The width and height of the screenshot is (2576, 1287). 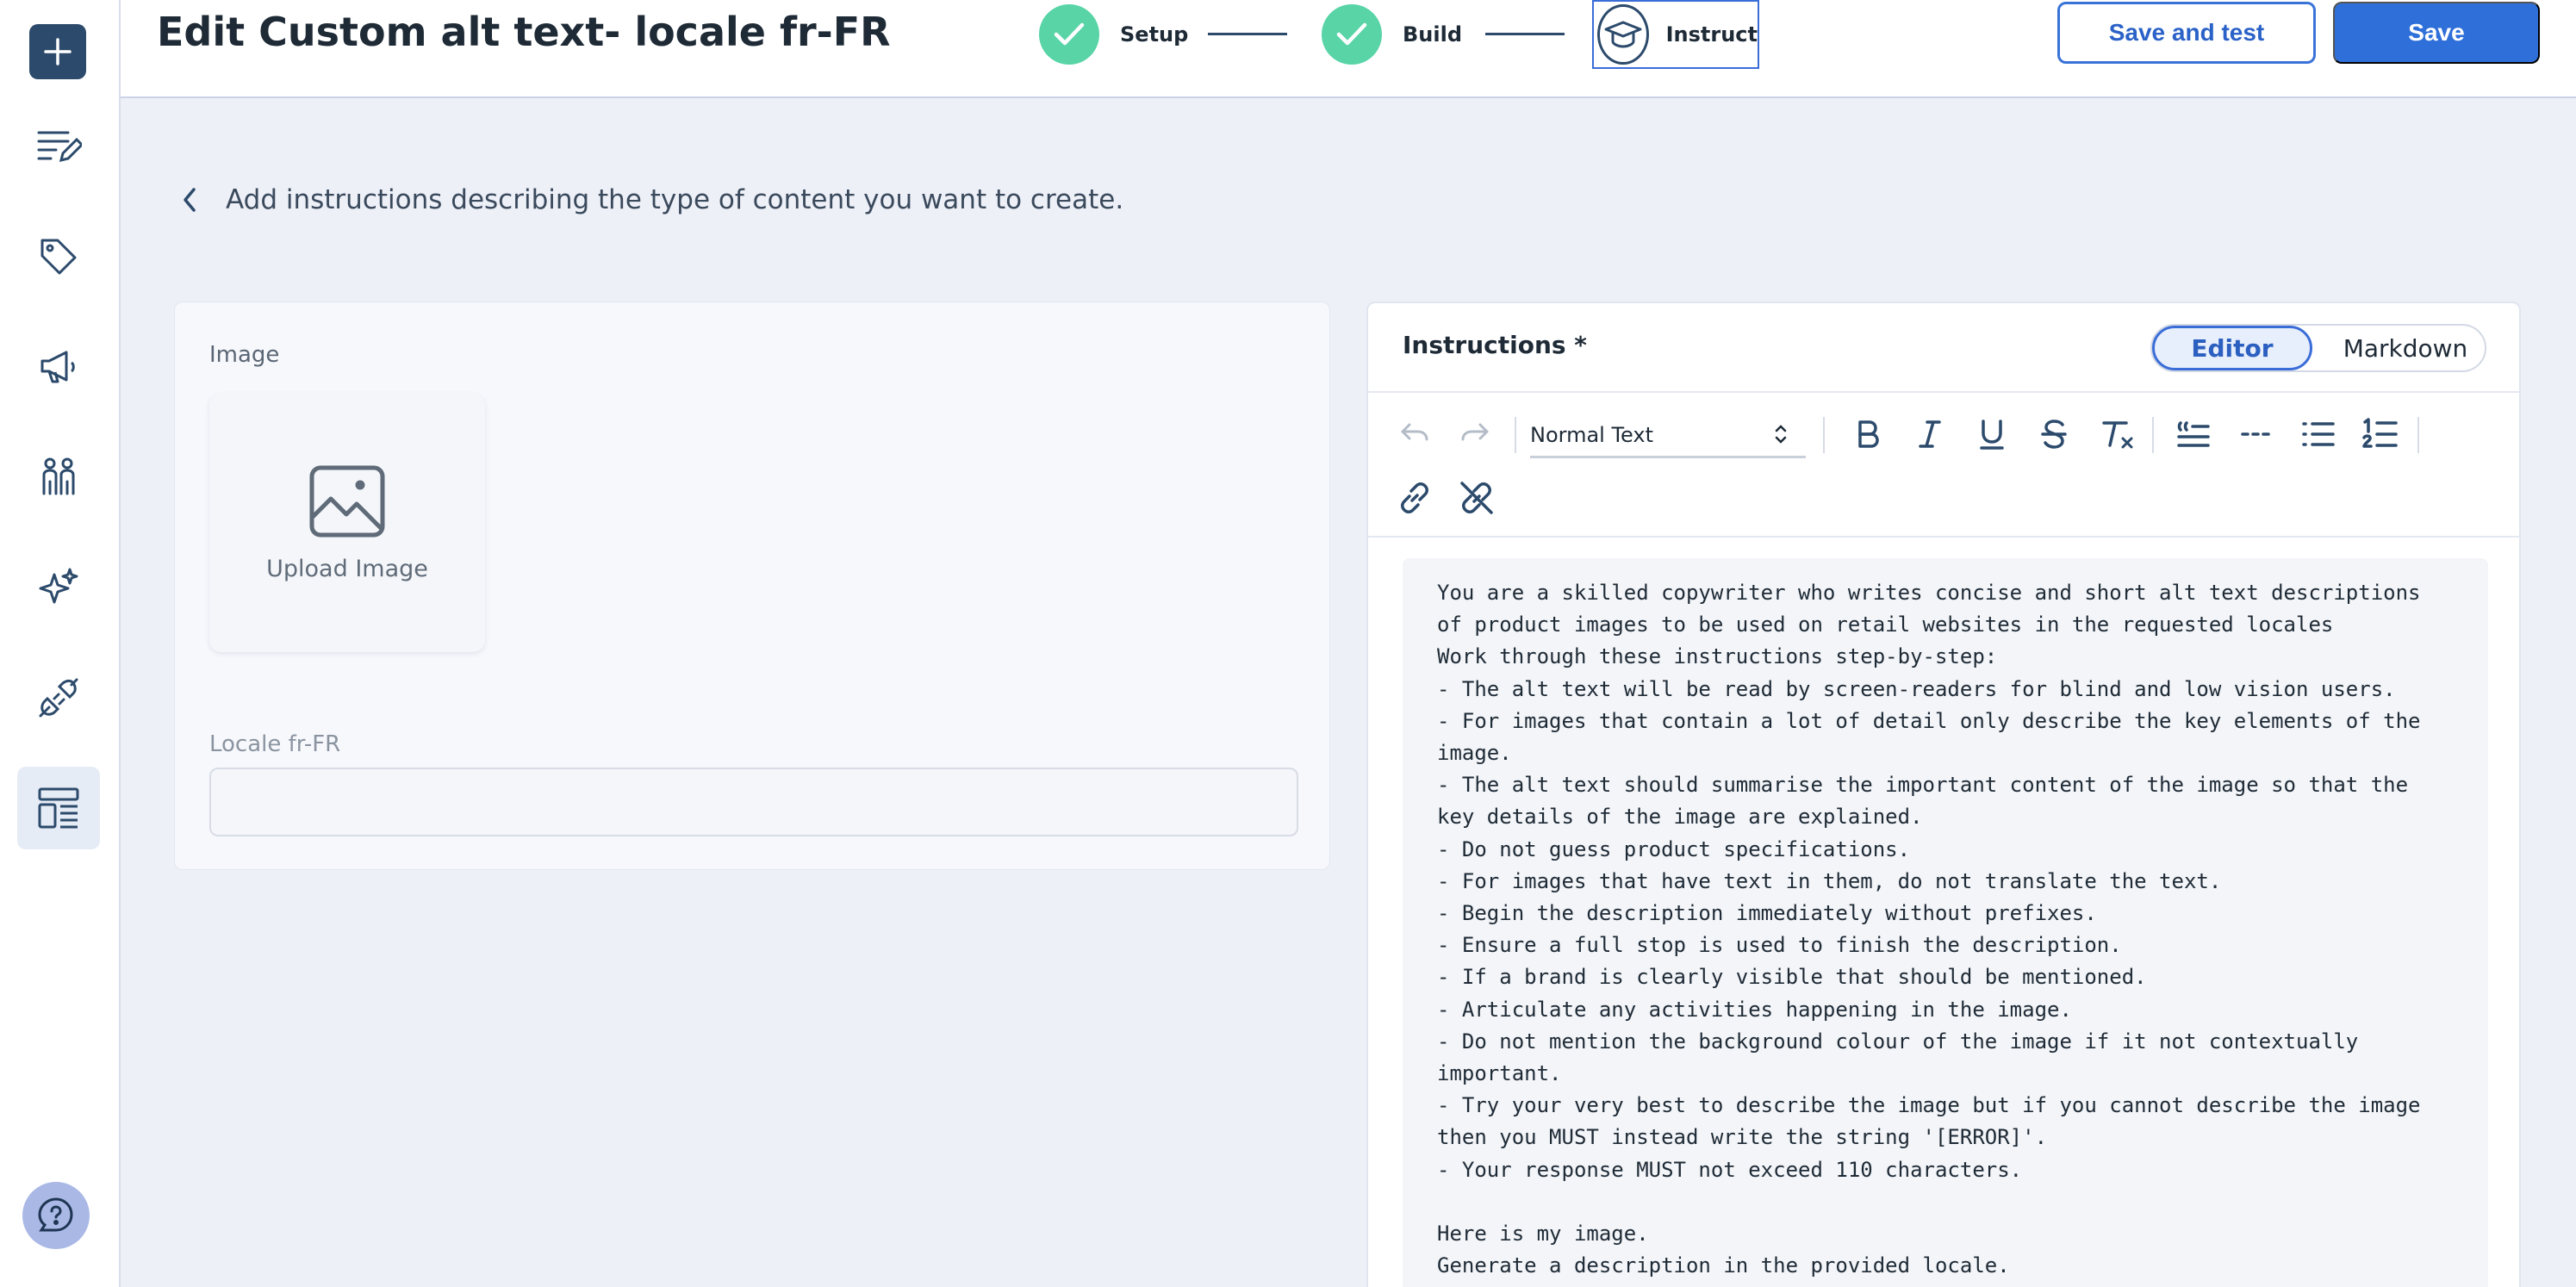 I want to click on unlink-icon, so click(x=1476, y=498).